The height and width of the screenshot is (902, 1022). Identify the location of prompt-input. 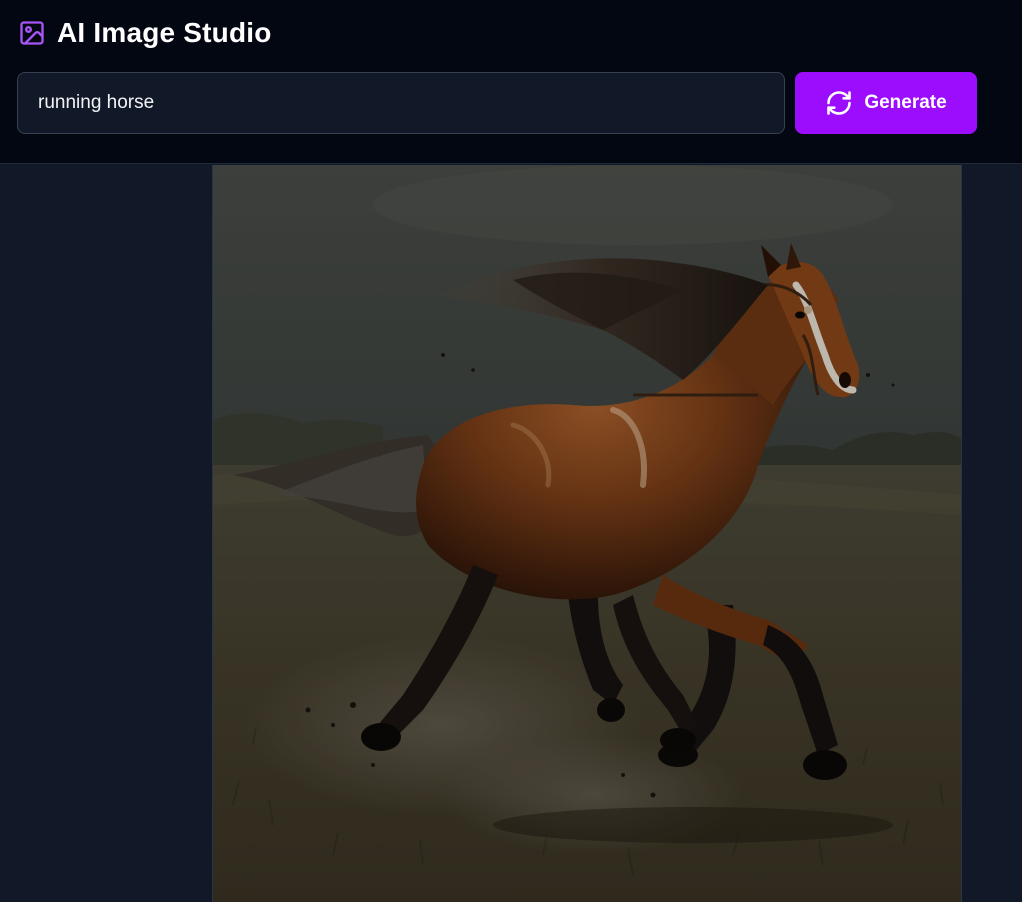
(401, 103).